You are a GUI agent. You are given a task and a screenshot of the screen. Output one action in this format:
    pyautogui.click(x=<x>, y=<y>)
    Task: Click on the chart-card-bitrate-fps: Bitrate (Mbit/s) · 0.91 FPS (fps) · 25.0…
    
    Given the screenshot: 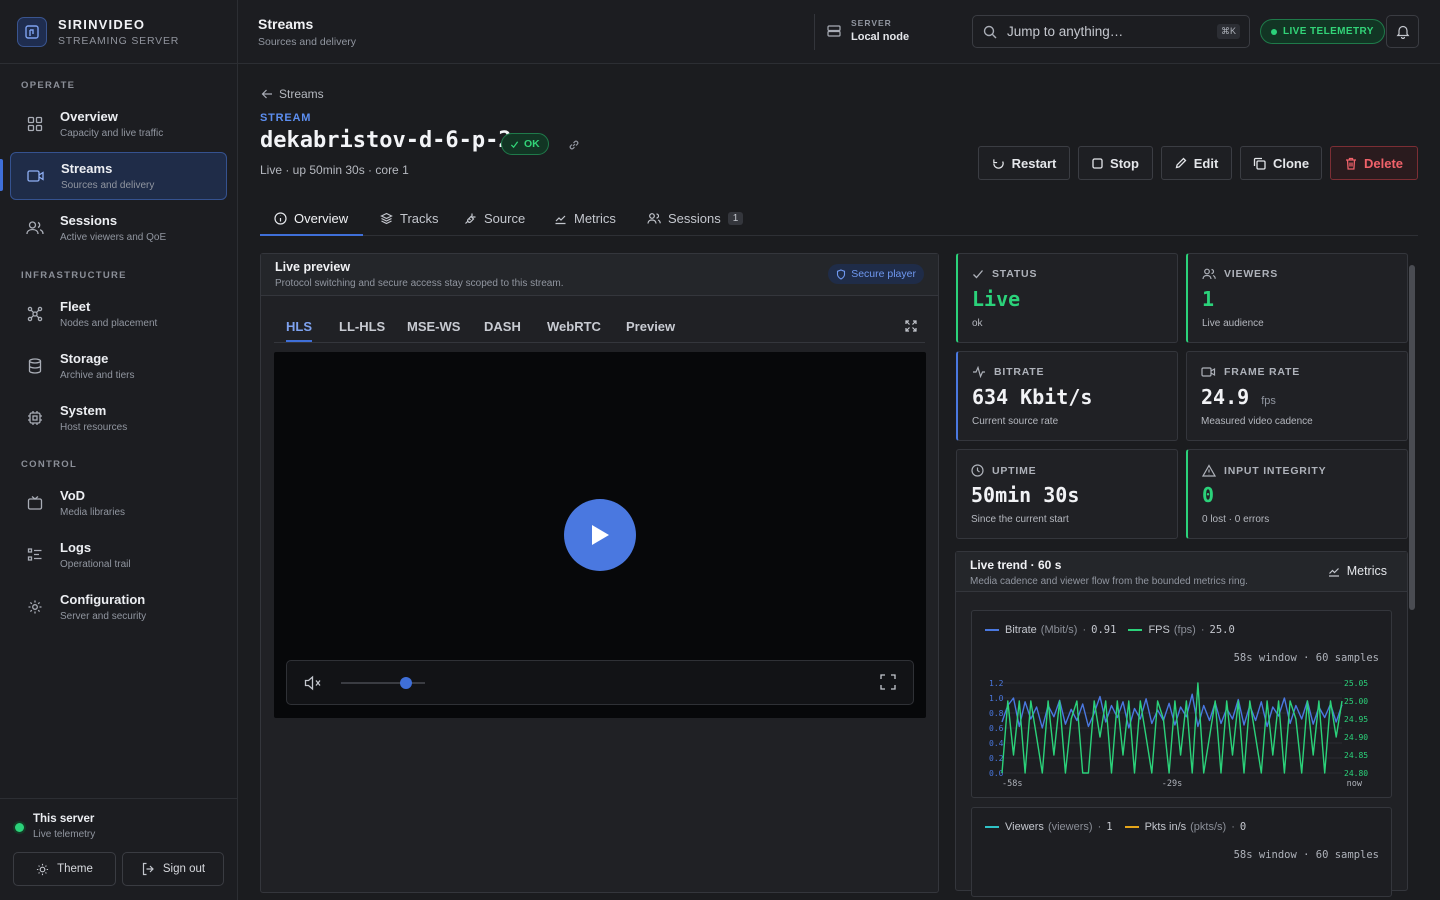 What is the action you would take?
    pyautogui.click(x=1181, y=704)
    